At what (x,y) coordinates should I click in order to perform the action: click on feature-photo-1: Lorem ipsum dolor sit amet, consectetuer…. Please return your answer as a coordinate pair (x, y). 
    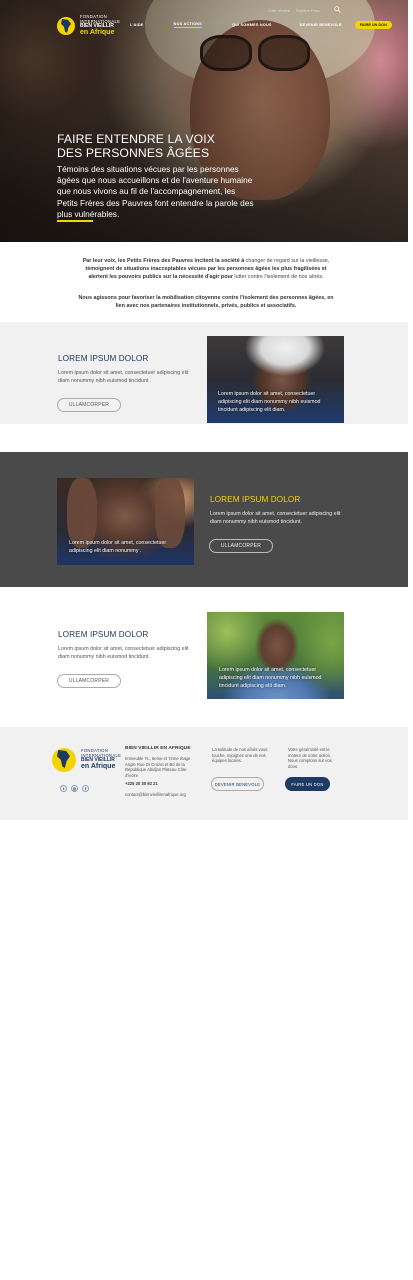
    Looking at the image, I should click on (275, 379).